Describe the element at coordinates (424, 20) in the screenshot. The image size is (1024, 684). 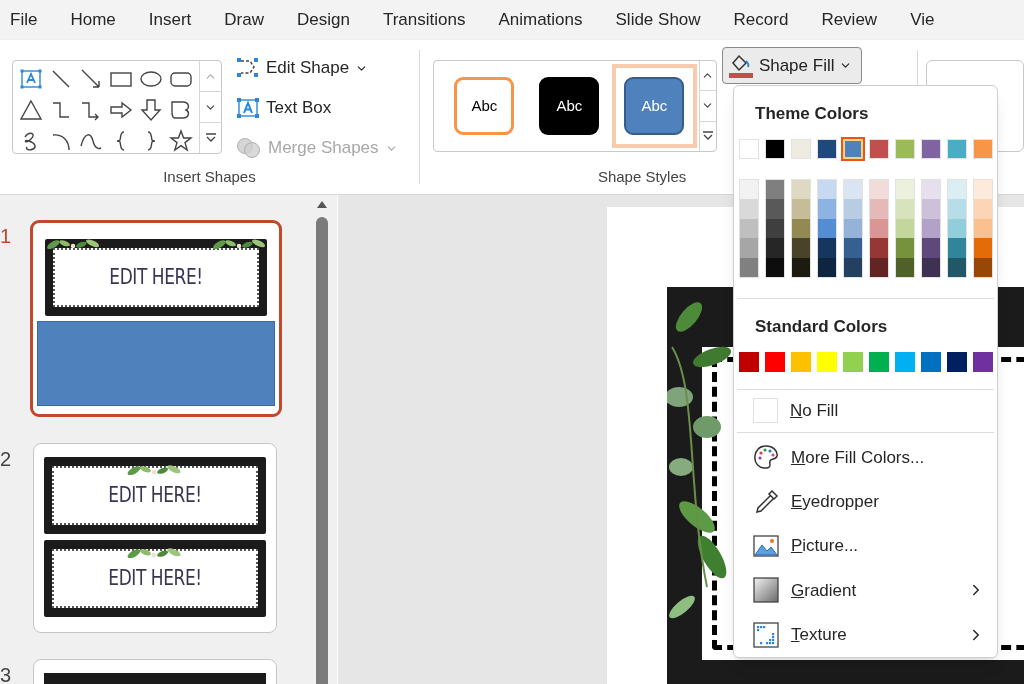
I see `ribbon-tab: Transitions` at that location.